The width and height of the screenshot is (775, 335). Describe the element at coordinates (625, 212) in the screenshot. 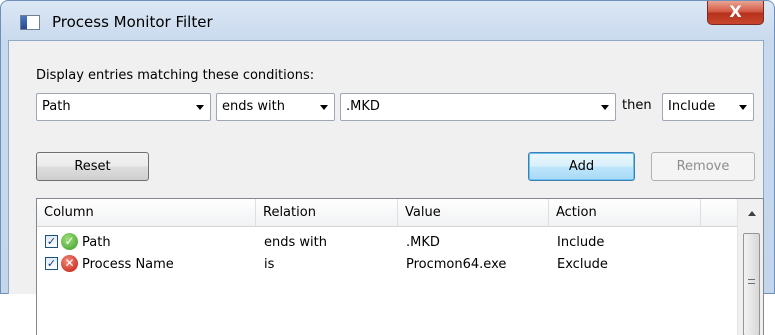

I see `column-header-action: Action` at that location.